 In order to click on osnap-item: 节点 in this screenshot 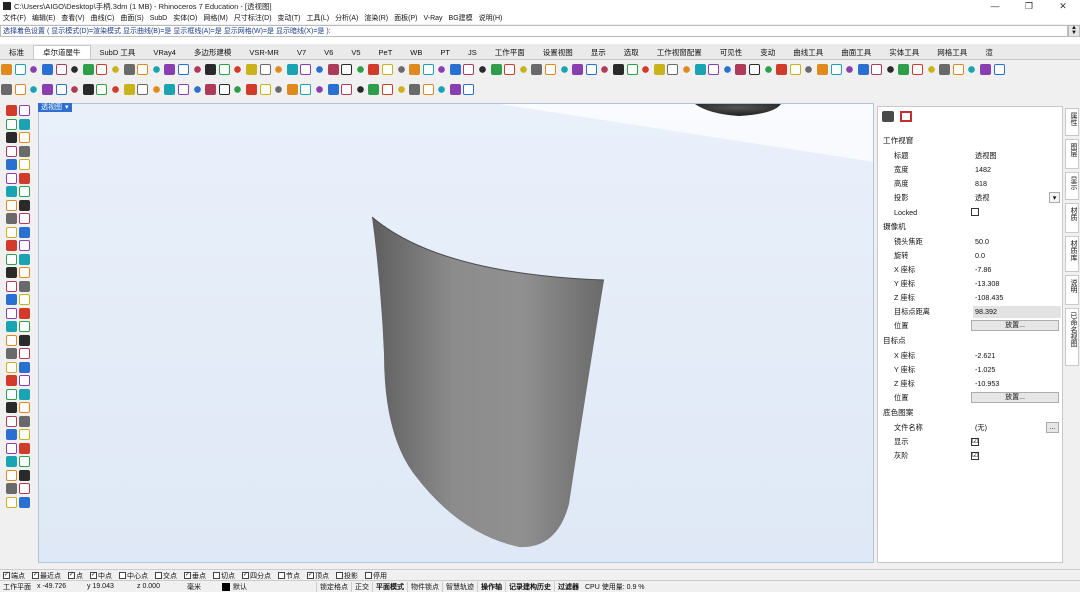, I will do `click(287, 576)`.